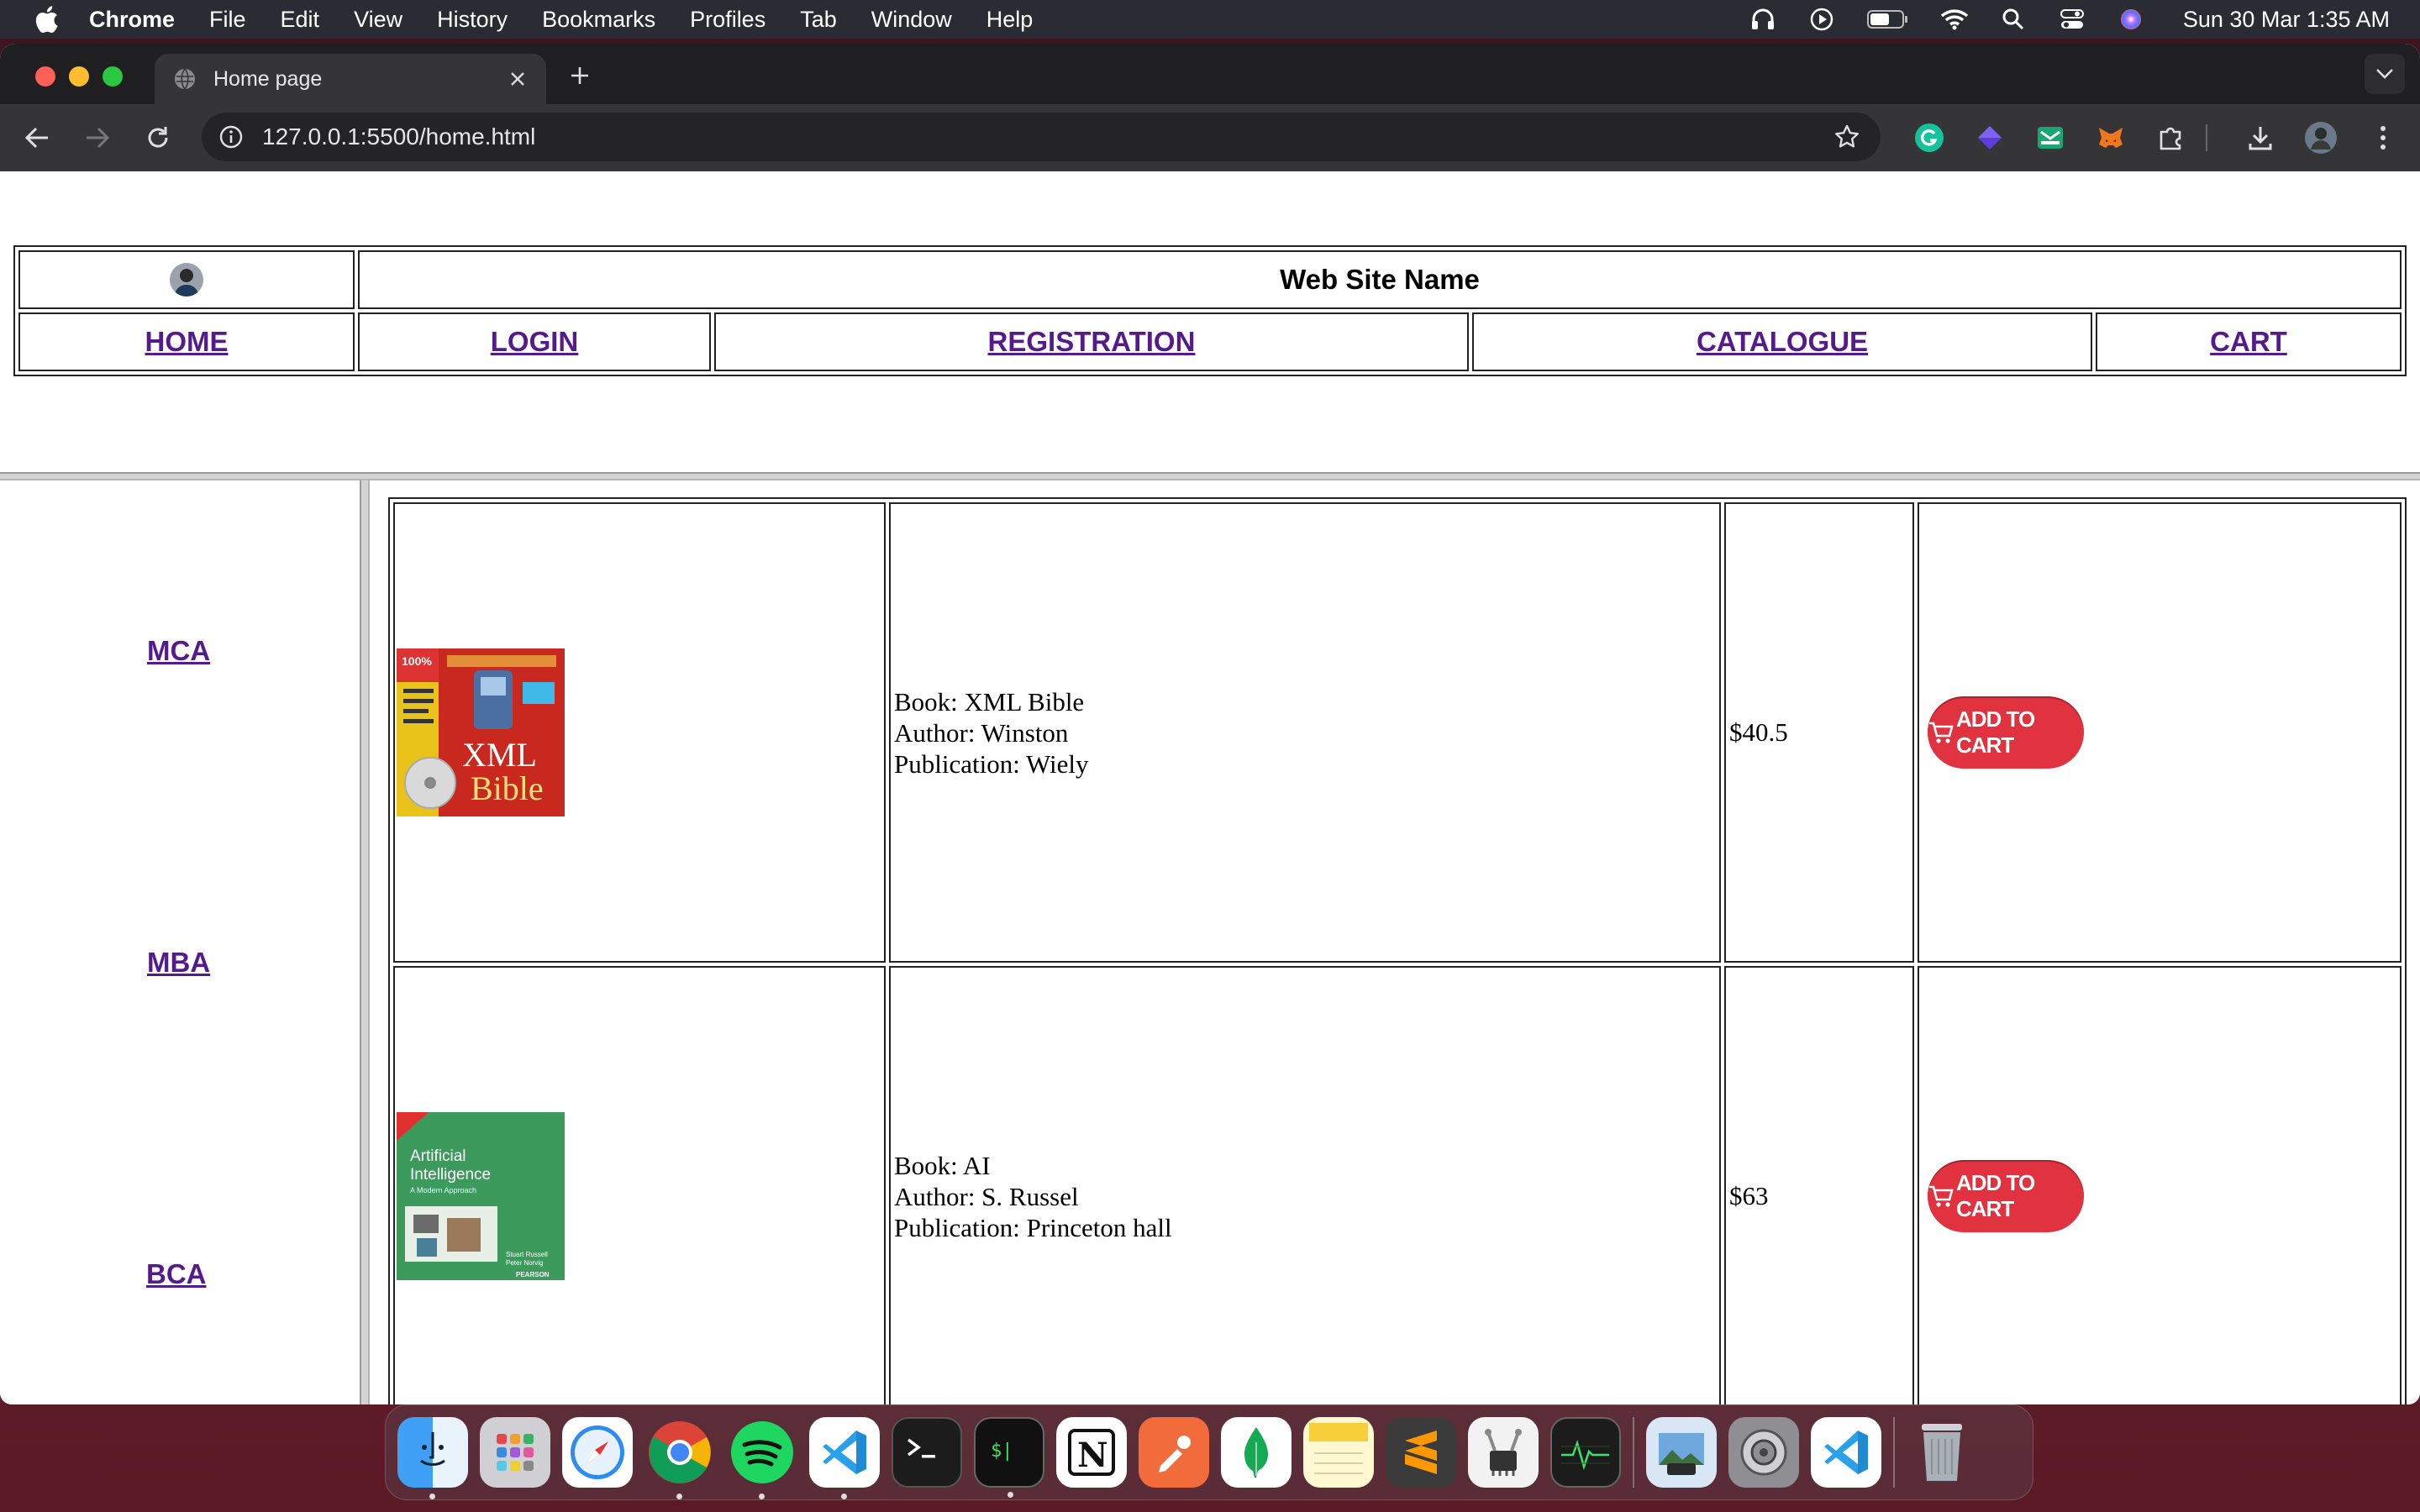 Image resolution: width=2420 pixels, height=1512 pixels. What do you see at coordinates (187, 341) in the screenshot?
I see `nav-link-home: HOME` at bounding box center [187, 341].